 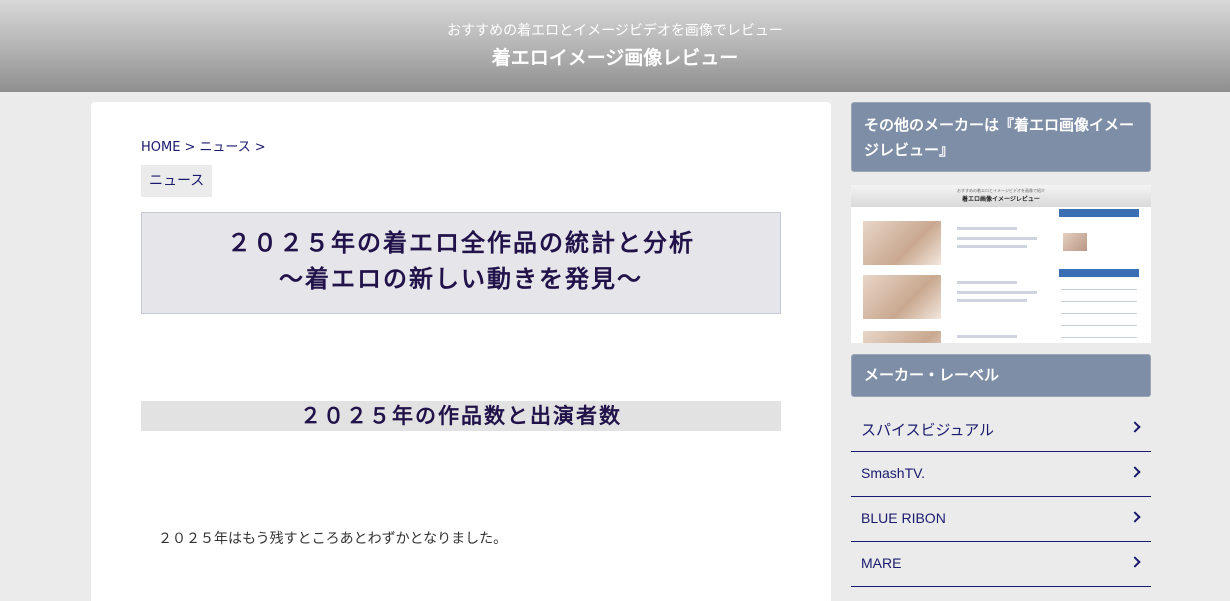 I want to click on thumbnail-header: おすすめの着エロとイメージビデオを画像で紹介 着エロ画像イメージレビュー, so click(x=1001, y=196).